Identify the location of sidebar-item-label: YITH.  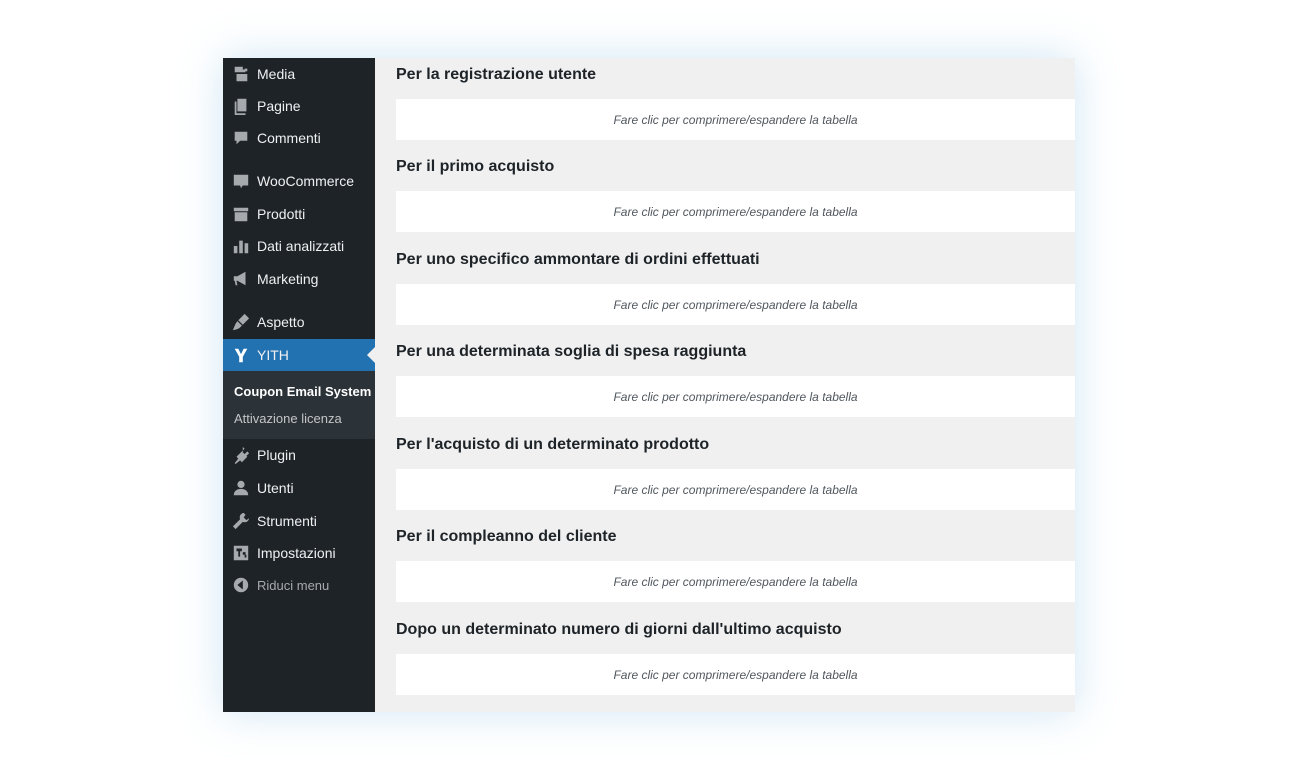
(273, 355).